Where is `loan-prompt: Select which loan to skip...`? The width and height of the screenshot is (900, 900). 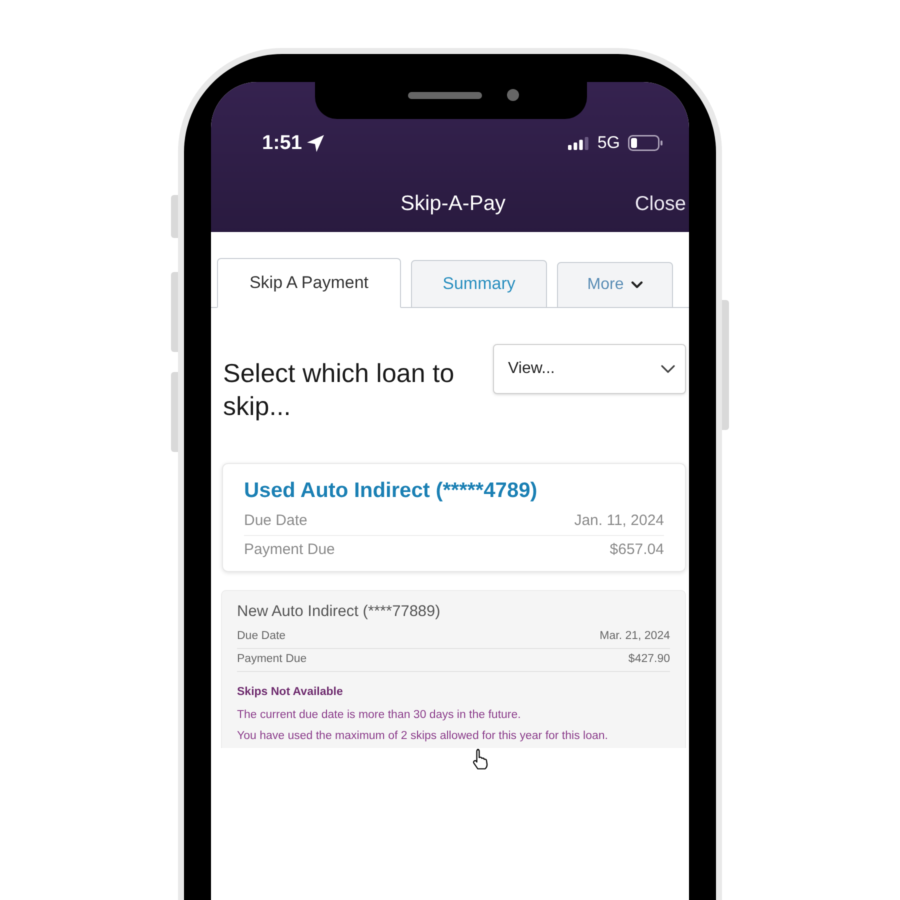
loan-prompt: Select which loan to skip... is located at coordinates (339, 390).